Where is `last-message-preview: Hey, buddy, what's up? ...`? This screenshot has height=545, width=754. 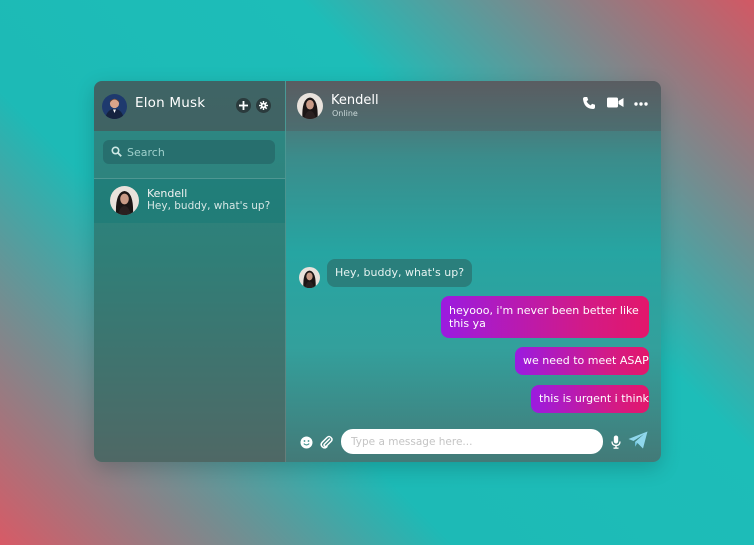
last-message-preview: Hey, buddy, what's up? ... is located at coordinates (209, 206).